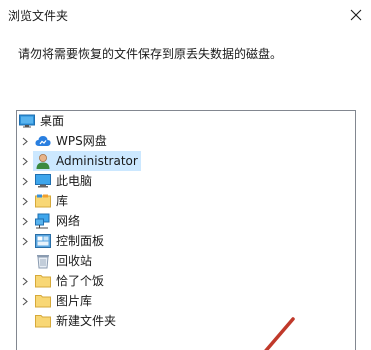  I want to click on tree-item-label: 回收站, so click(74, 261).